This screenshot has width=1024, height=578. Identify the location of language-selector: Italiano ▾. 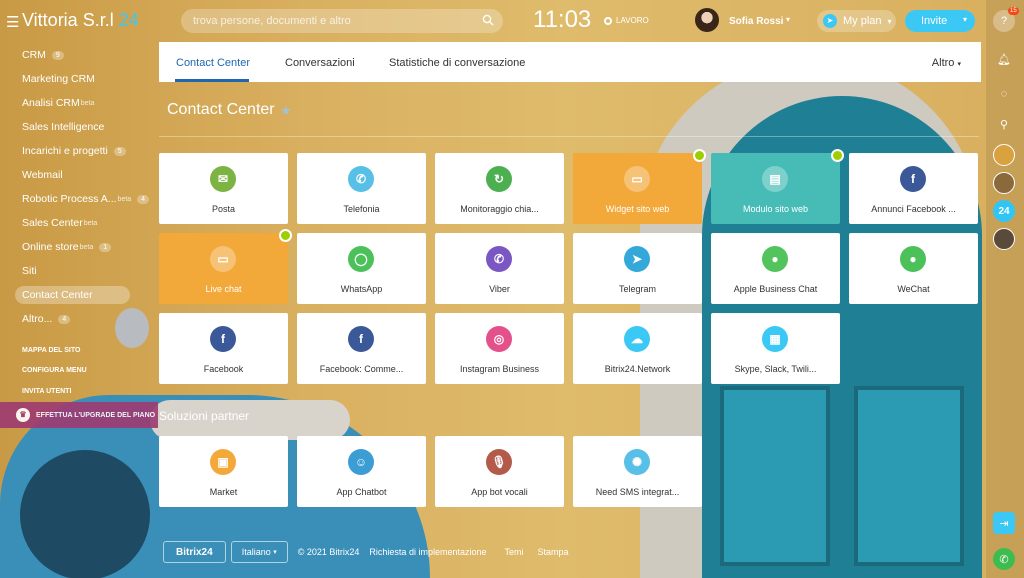
(259, 552).